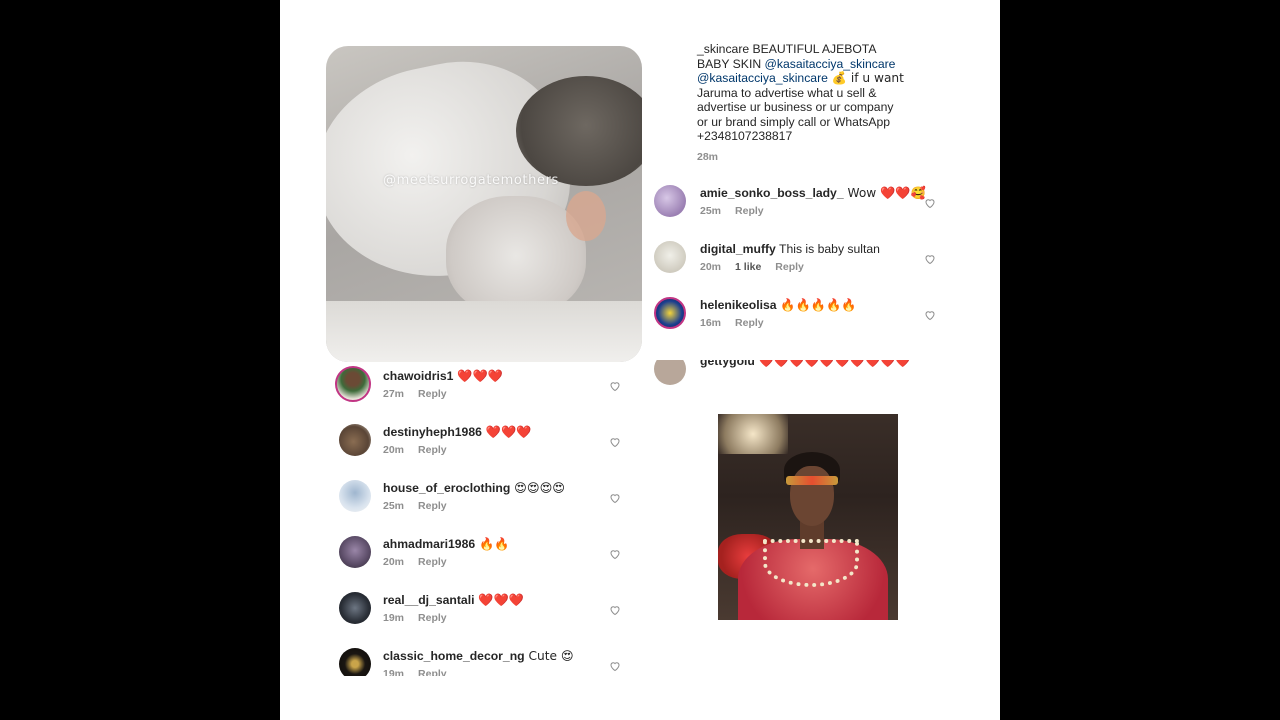 This screenshot has width=1280, height=720. What do you see at coordinates (787, 49) in the screenshot?
I see `caption-line: _skincare BEAUTIFUL AJEBOTA` at bounding box center [787, 49].